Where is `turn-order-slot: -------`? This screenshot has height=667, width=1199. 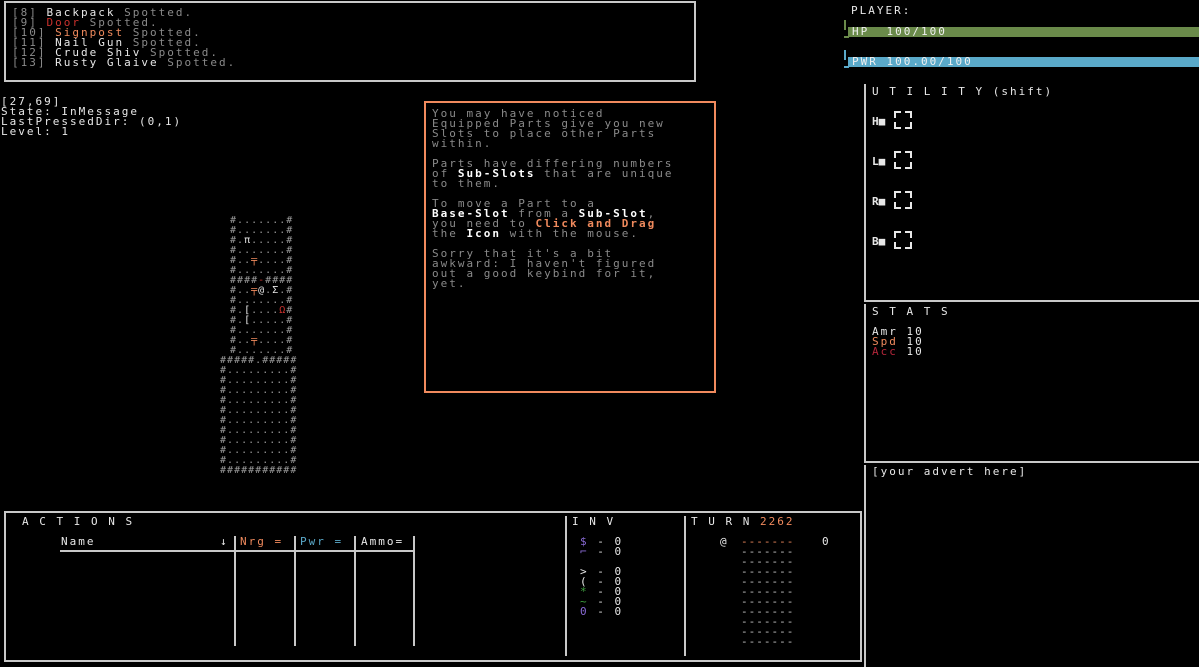 turn-order-slot: ------- is located at coordinates (768, 641).